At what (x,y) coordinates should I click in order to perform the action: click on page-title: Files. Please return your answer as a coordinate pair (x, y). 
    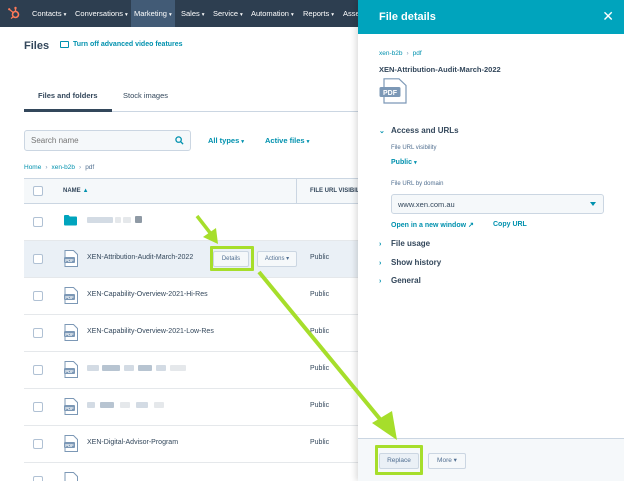
    Looking at the image, I should click on (37, 46).